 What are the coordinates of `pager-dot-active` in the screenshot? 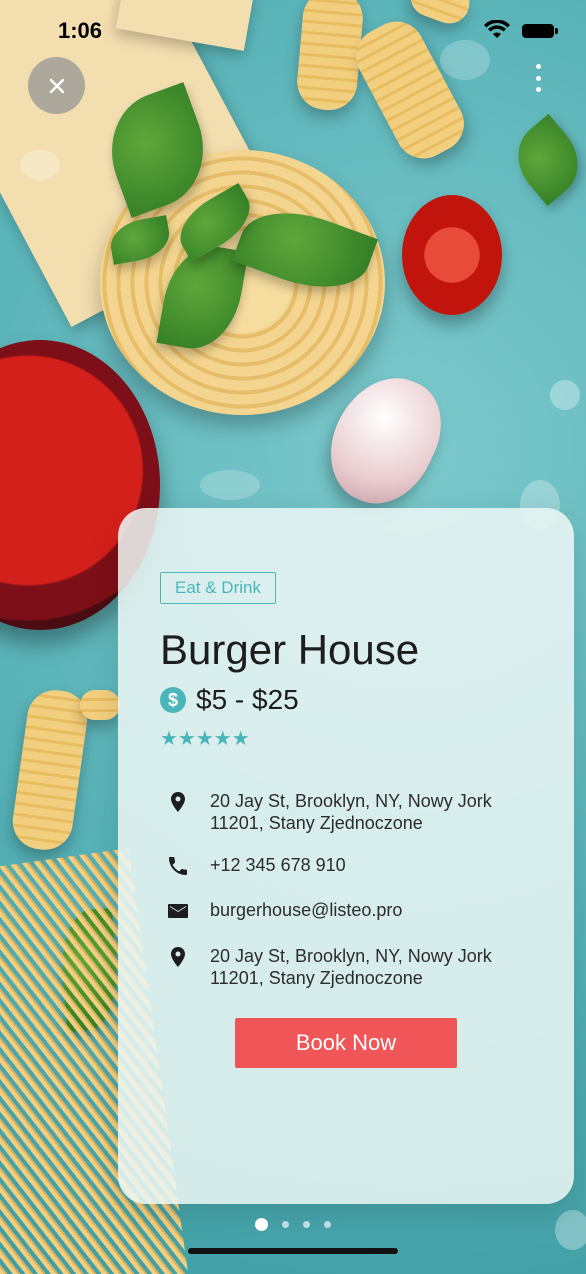 It's located at (261, 1224).